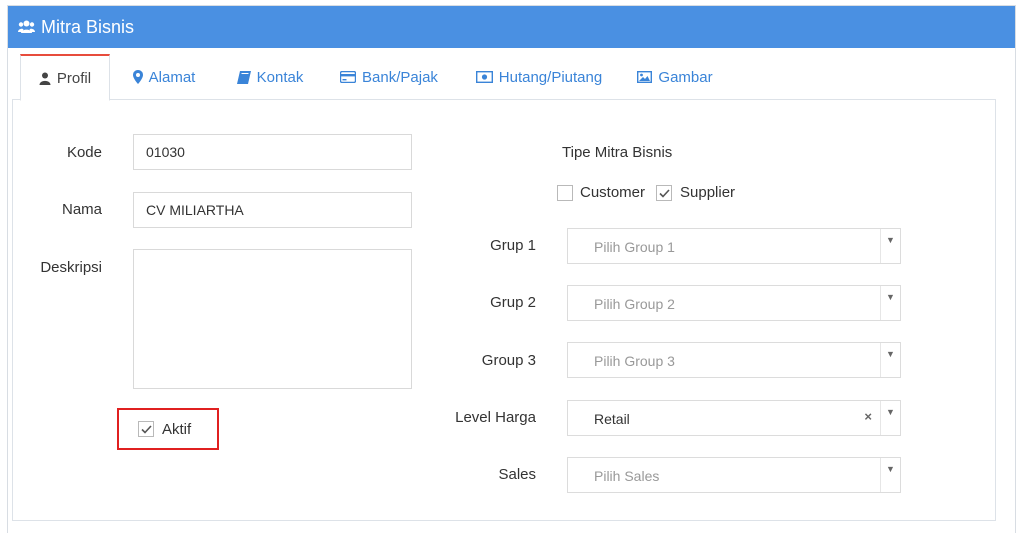  I want to click on tab-label: Profil, so click(74, 78).